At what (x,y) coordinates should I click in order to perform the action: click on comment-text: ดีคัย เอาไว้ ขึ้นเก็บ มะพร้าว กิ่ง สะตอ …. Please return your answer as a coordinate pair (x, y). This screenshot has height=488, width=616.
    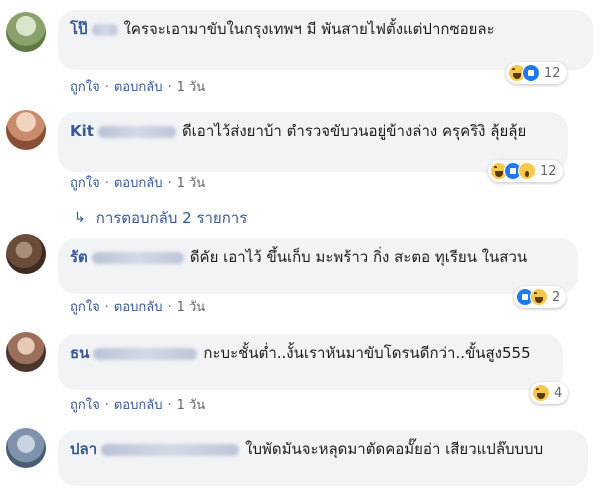
    Looking at the image, I should click on (358, 257).